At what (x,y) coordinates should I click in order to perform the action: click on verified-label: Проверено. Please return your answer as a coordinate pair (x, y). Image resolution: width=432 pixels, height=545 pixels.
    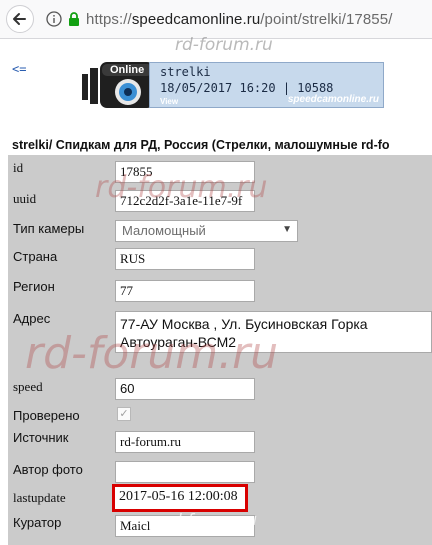
    Looking at the image, I should click on (46, 415).